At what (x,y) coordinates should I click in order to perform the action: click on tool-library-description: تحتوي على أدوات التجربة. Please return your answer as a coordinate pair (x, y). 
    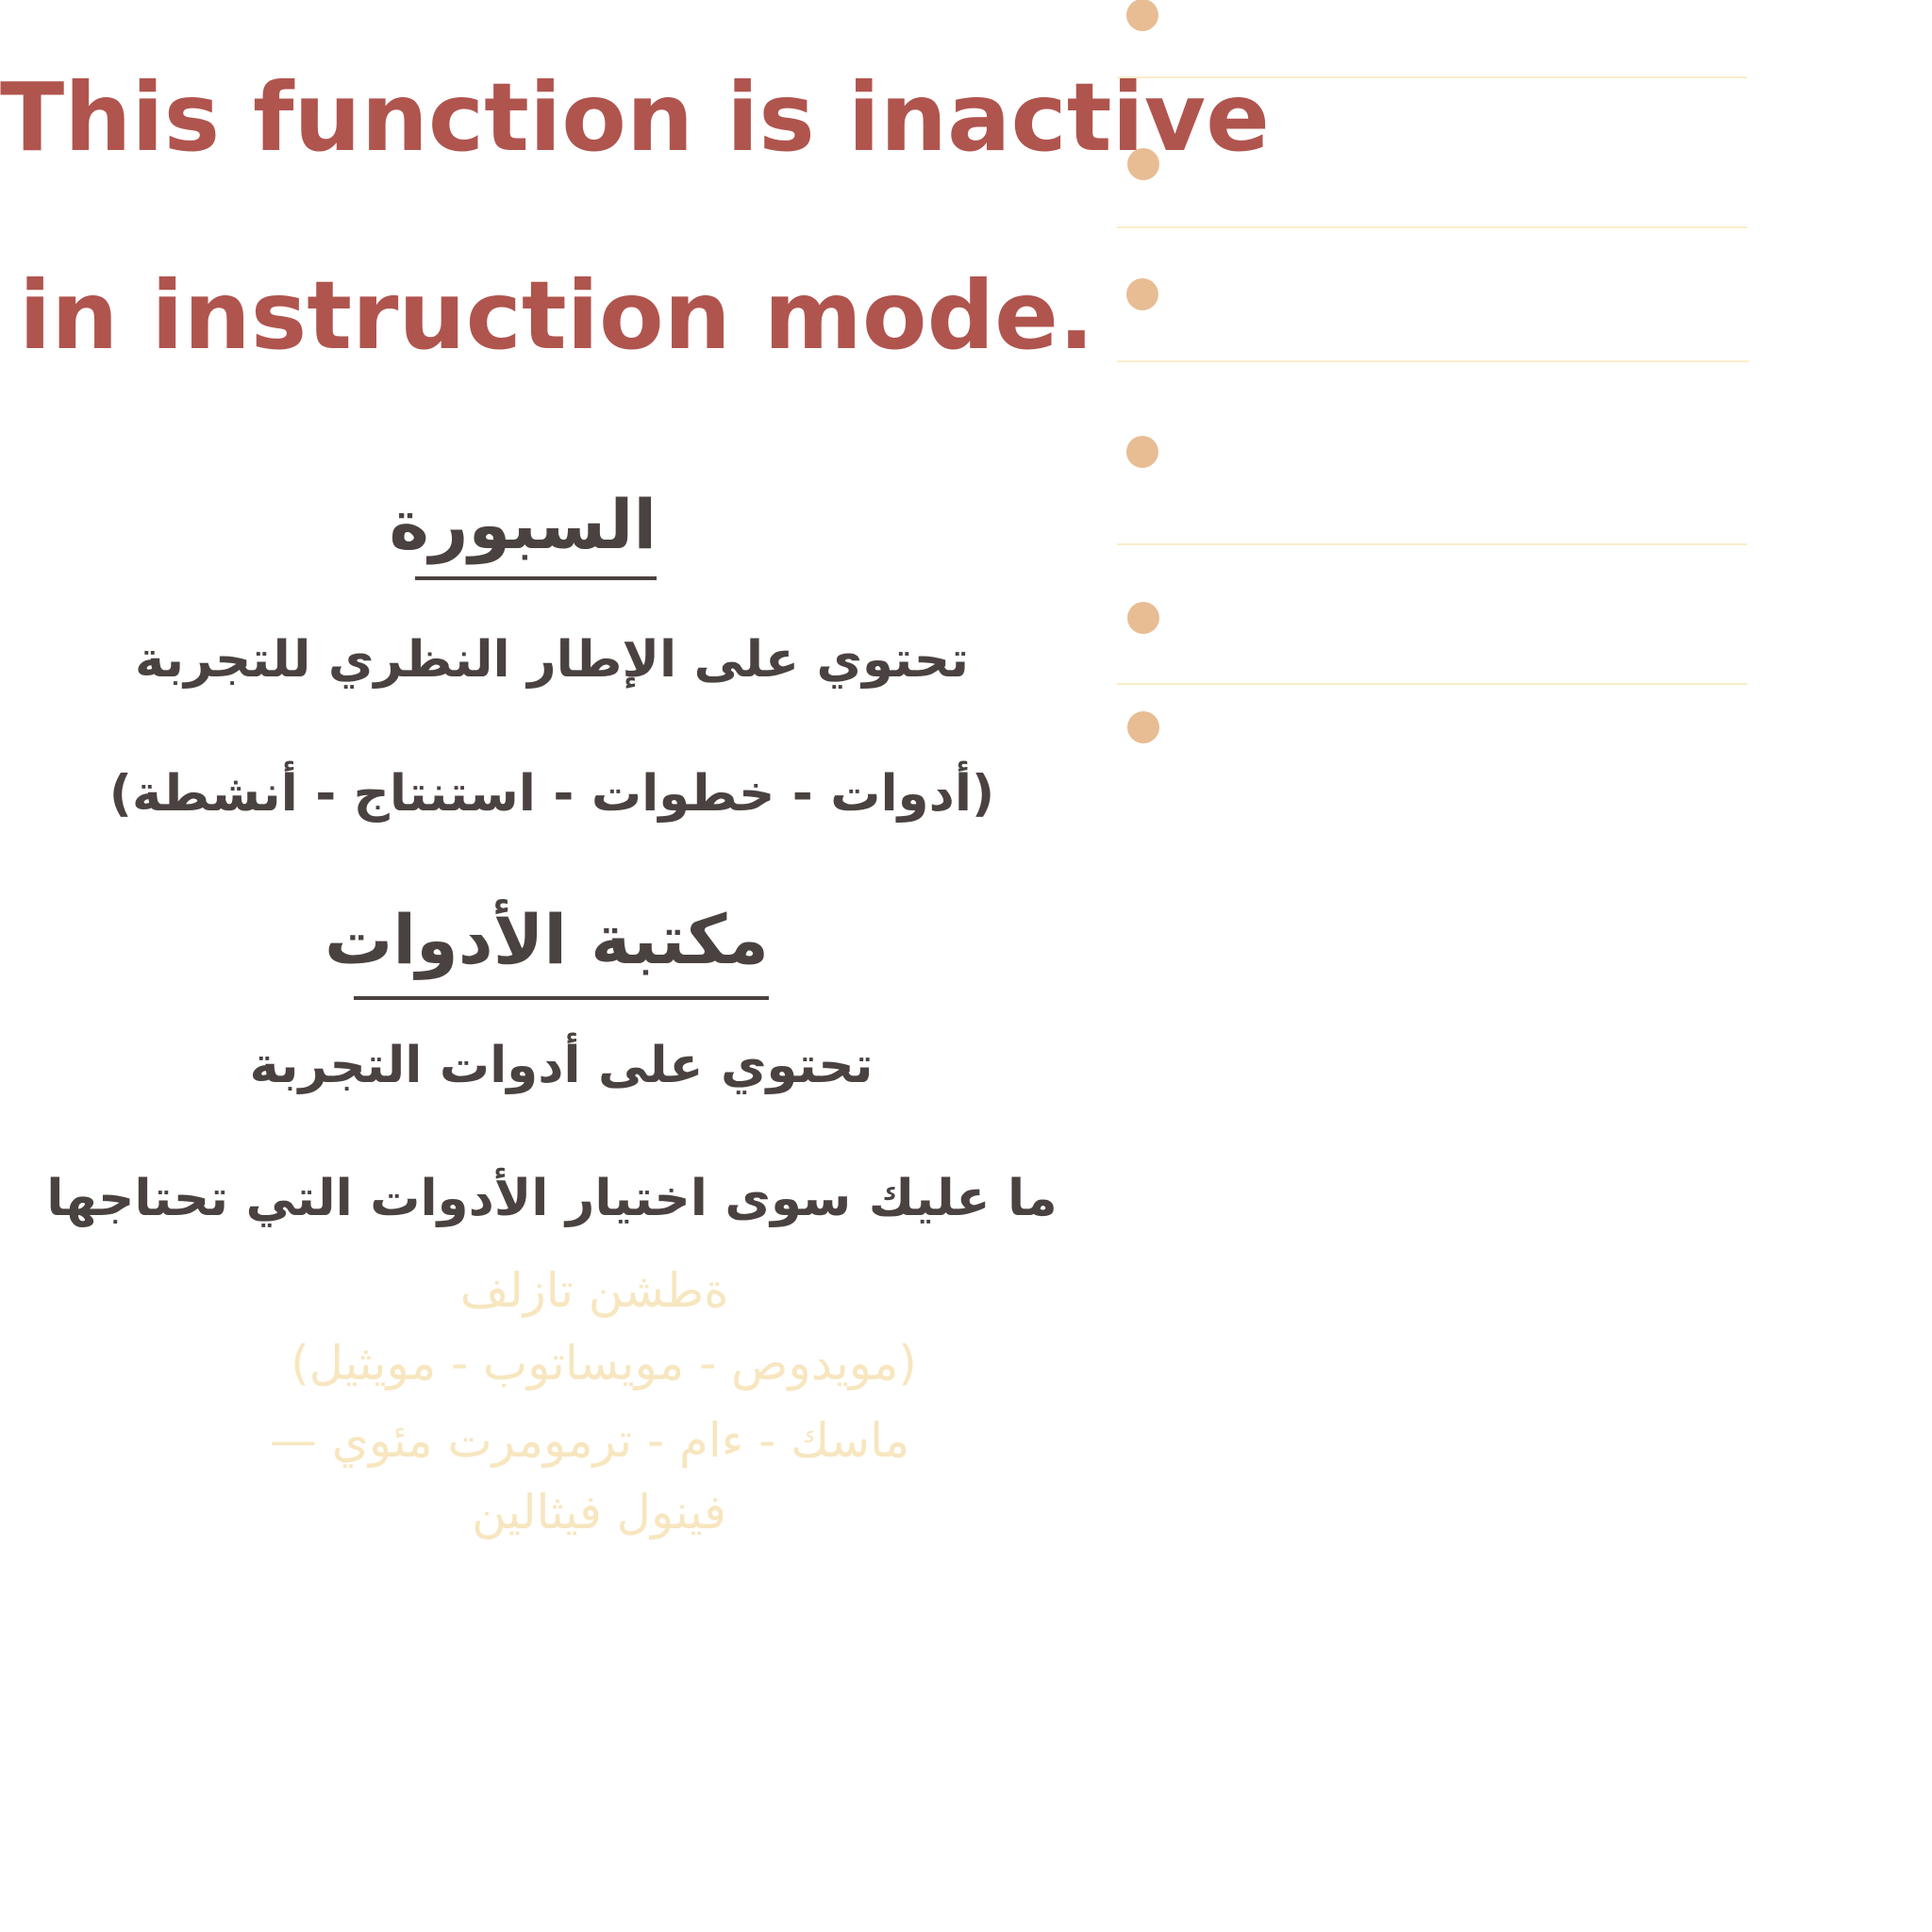
    Looking at the image, I should click on (561, 1065).